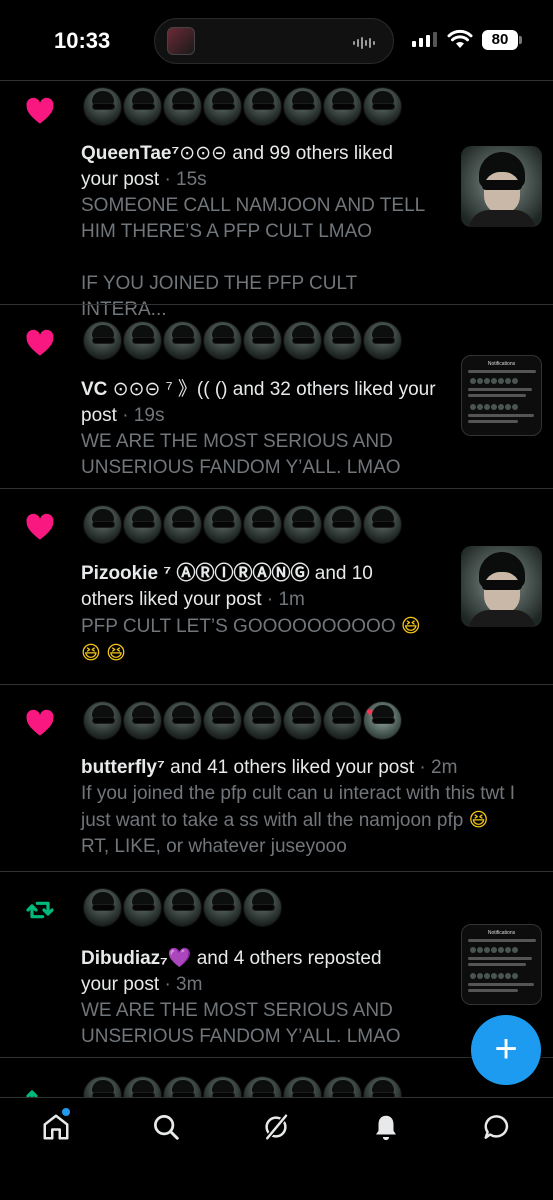  I want to click on user-name: QueenTae⁷, so click(130, 153).